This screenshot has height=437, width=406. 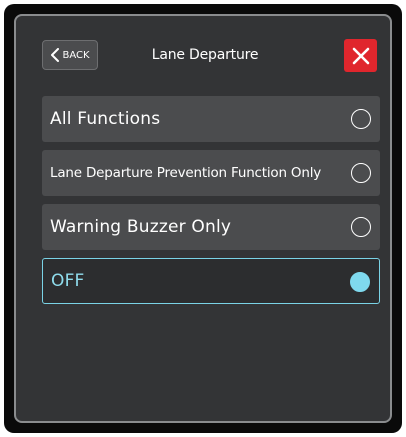 What do you see at coordinates (141, 227) in the screenshot?
I see `option-label: Warning Buzzer Only` at bounding box center [141, 227].